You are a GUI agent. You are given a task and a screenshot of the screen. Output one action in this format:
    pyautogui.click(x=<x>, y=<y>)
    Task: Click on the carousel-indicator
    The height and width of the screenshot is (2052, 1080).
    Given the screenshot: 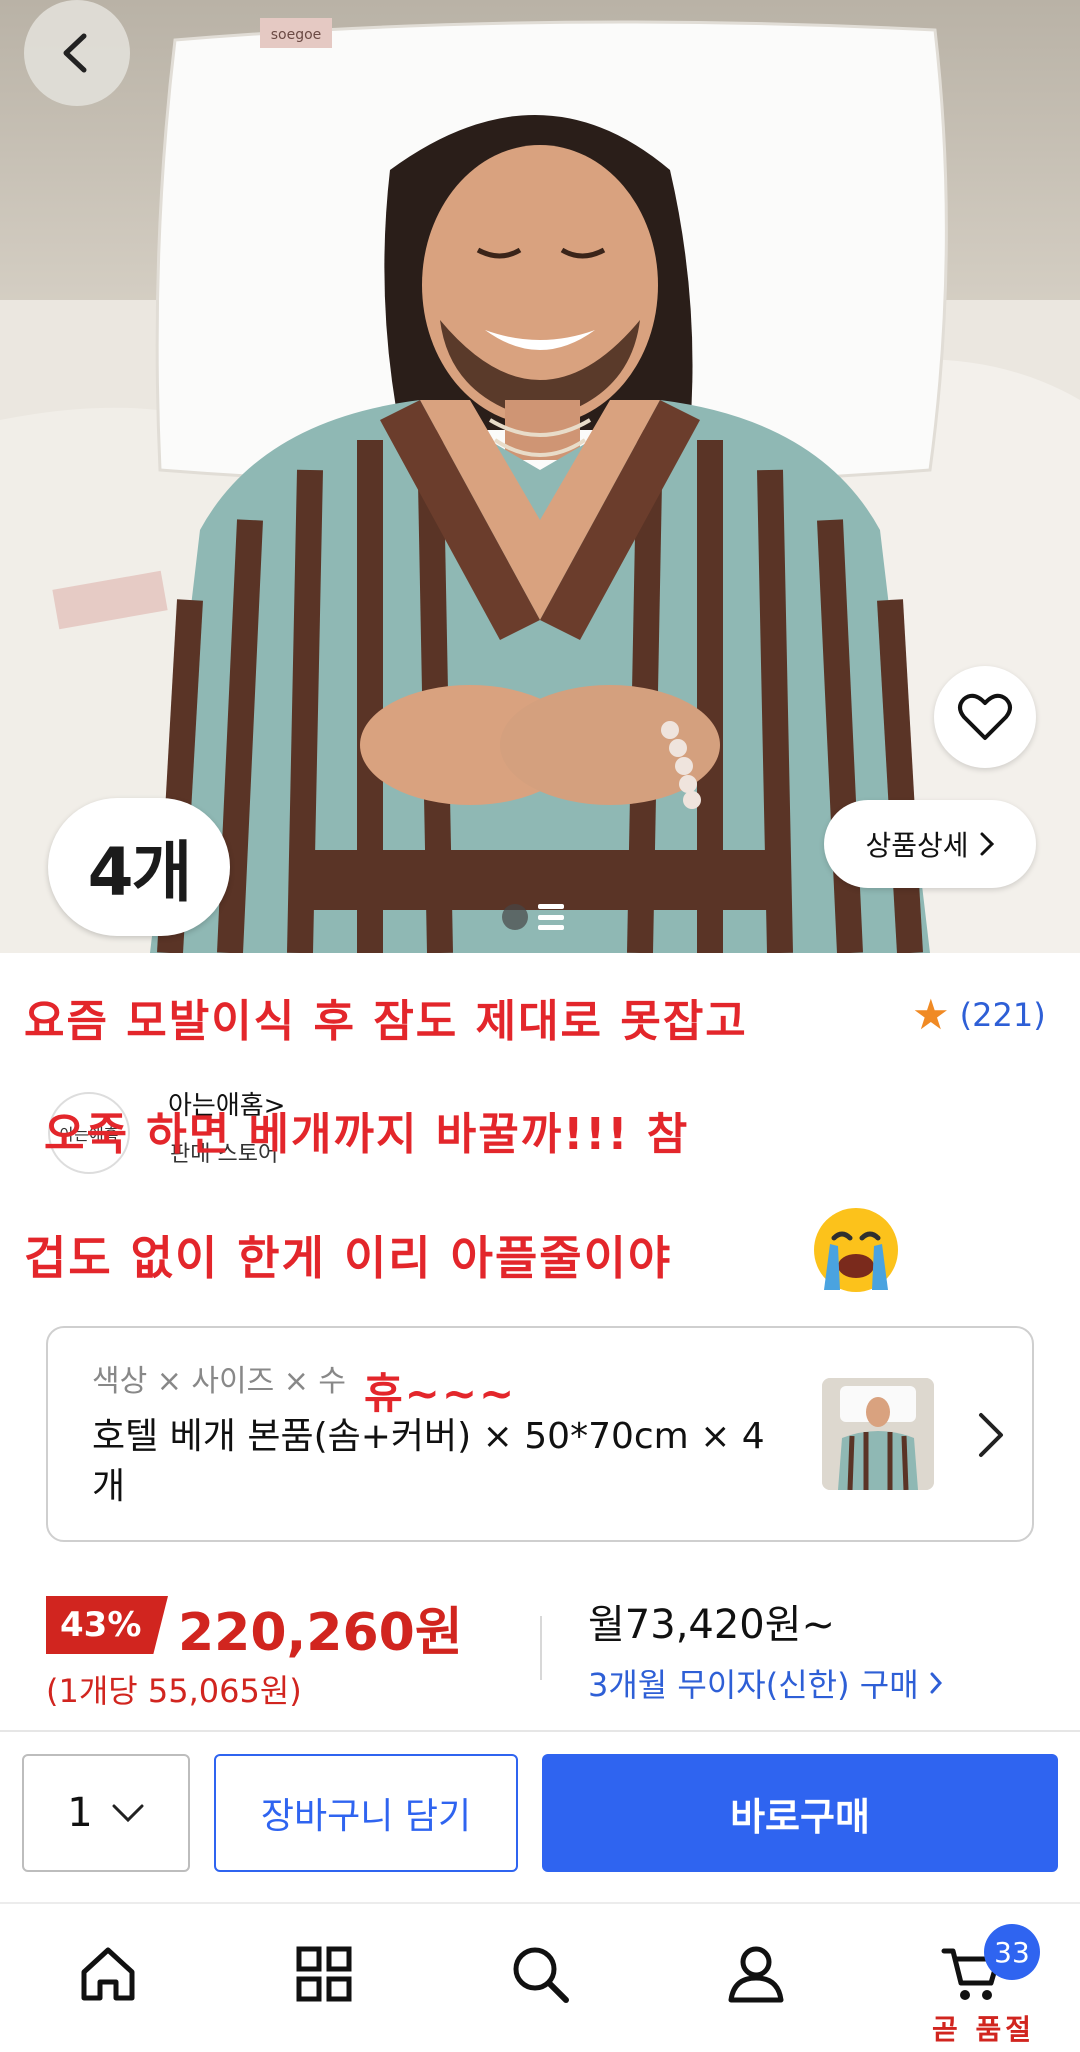 What is the action you would take?
    pyautogui.click(x=533, y=917)
    